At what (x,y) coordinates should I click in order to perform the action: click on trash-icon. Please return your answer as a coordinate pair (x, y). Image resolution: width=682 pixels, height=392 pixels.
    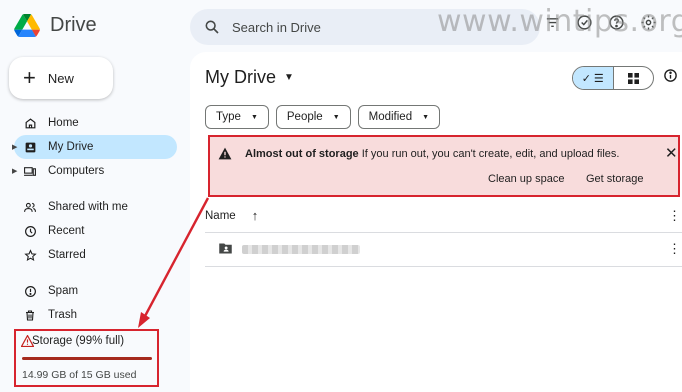
    Looking at the image, I should click on (30, 315).